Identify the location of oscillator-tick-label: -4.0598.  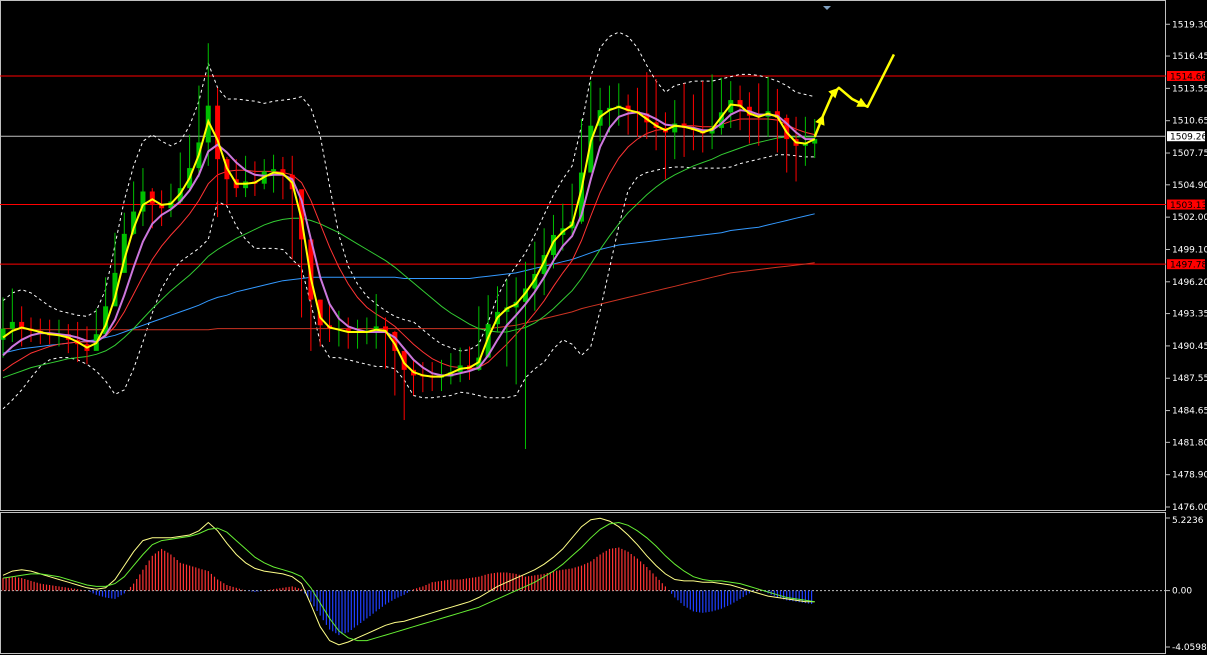
(1189, 648).